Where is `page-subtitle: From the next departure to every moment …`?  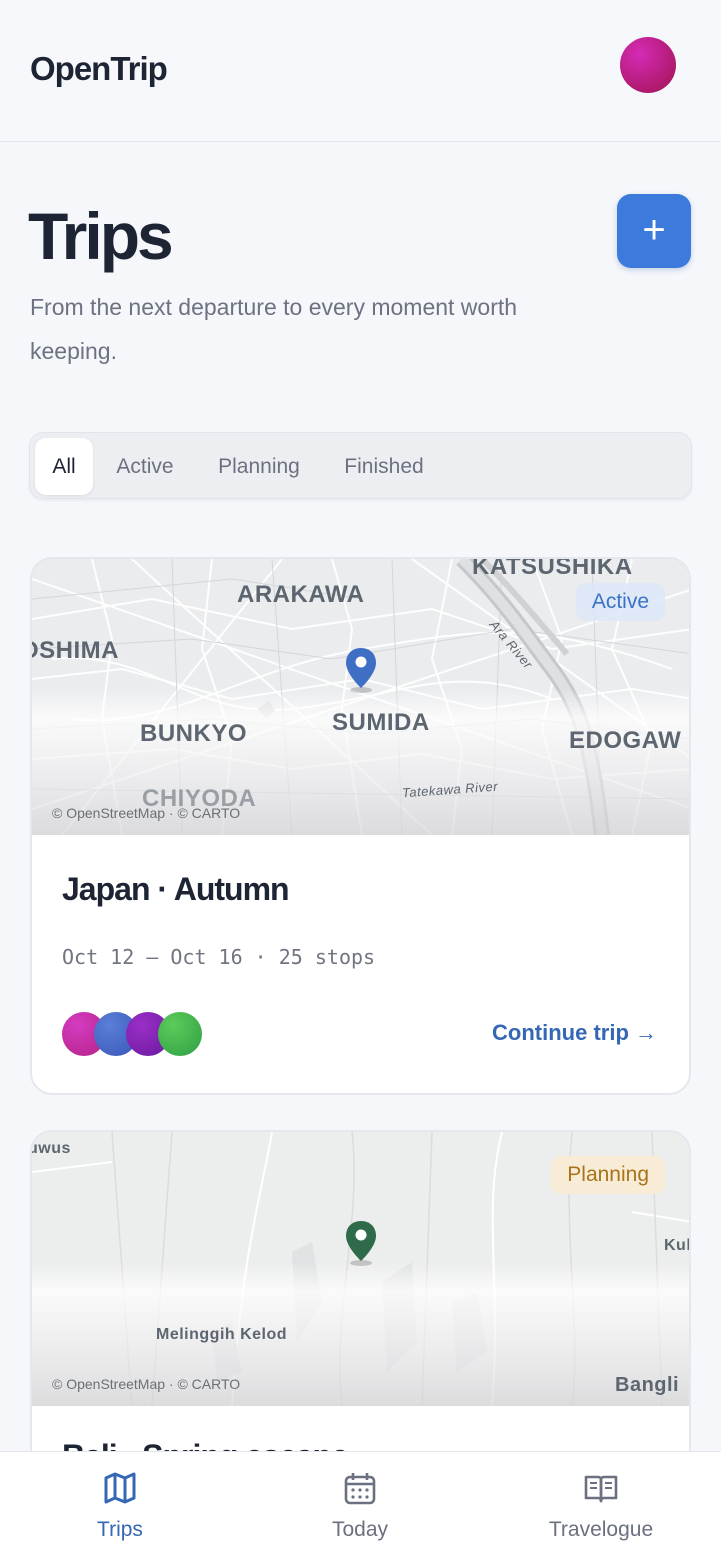 page-subtitle: From the next departure to every moment … is located at coordinates (274, 329).